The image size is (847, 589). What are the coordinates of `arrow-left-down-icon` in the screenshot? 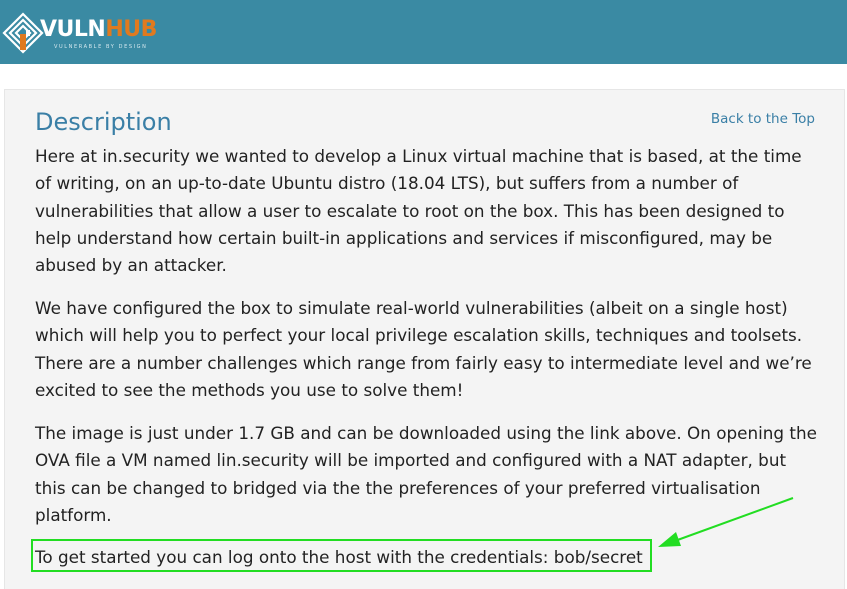 It's located at (726, 522).